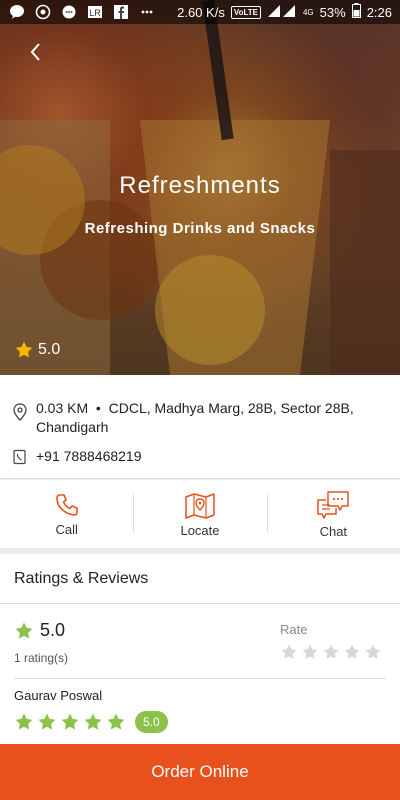 The image size is (400, 800). I want to click on signal-icon, so click(282, 12).